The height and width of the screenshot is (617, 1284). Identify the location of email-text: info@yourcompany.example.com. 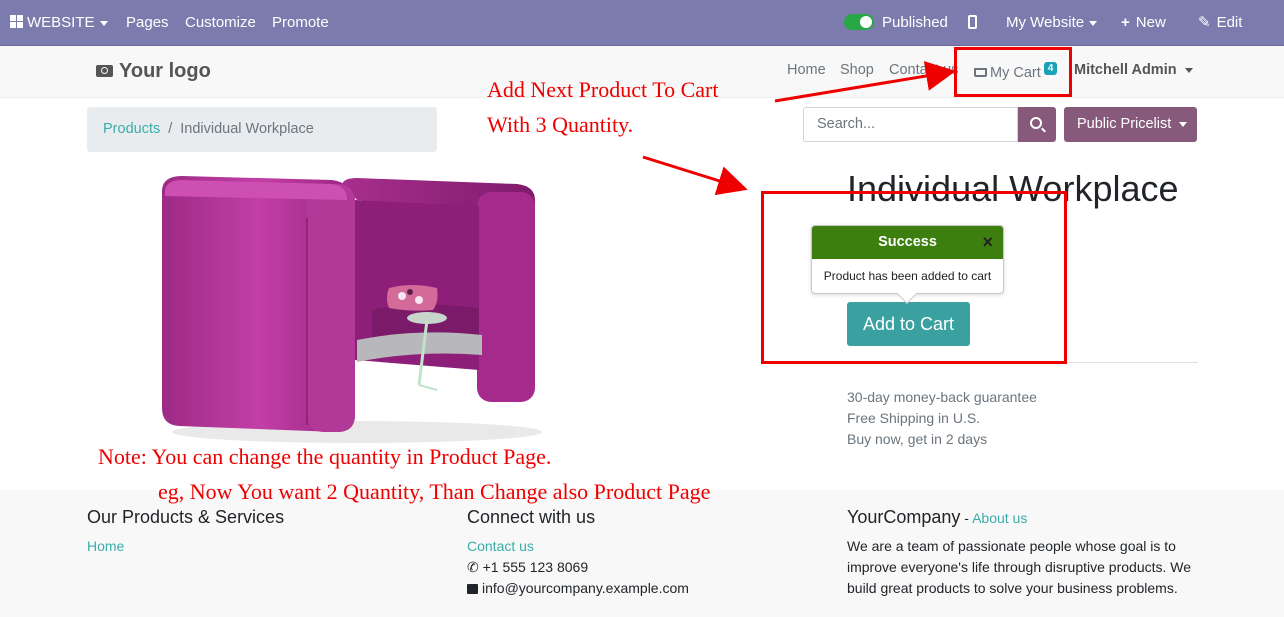
(585, 588).